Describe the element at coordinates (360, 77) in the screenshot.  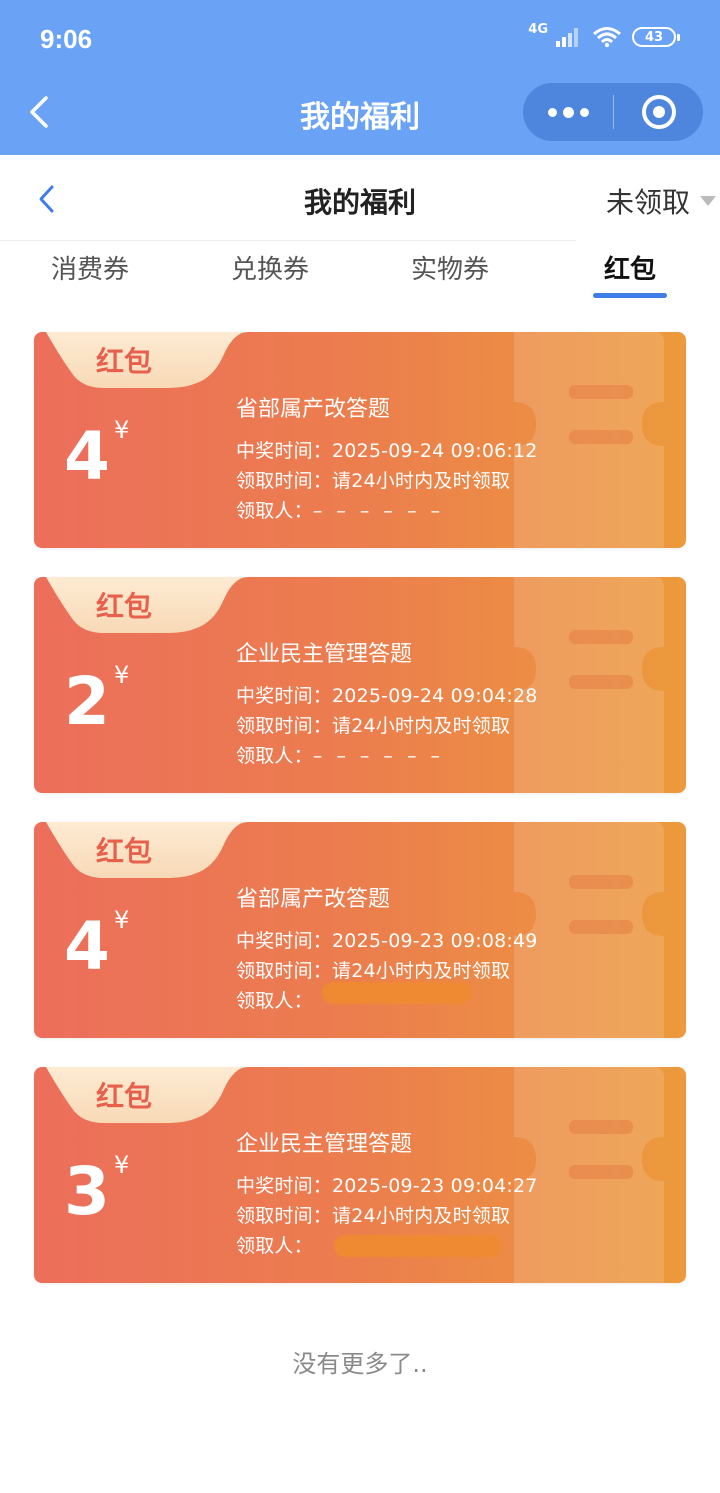
I see `app-top-bar: 9:06 4G 43 我的福利` at that location.